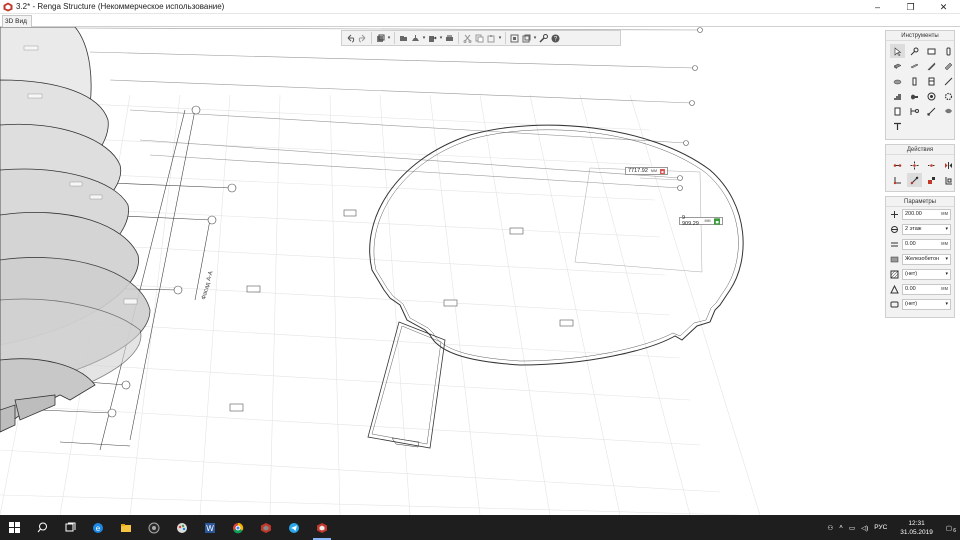 This screenshot has height=540, width=960. I want to click on tool-select, so click(897, 51).